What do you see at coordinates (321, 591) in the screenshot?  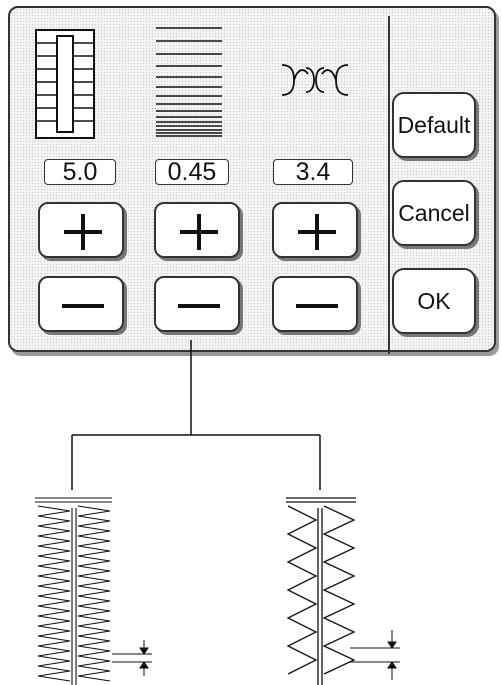 I see `sparse-buttonhole-sample` at bounding box center [321, 591].